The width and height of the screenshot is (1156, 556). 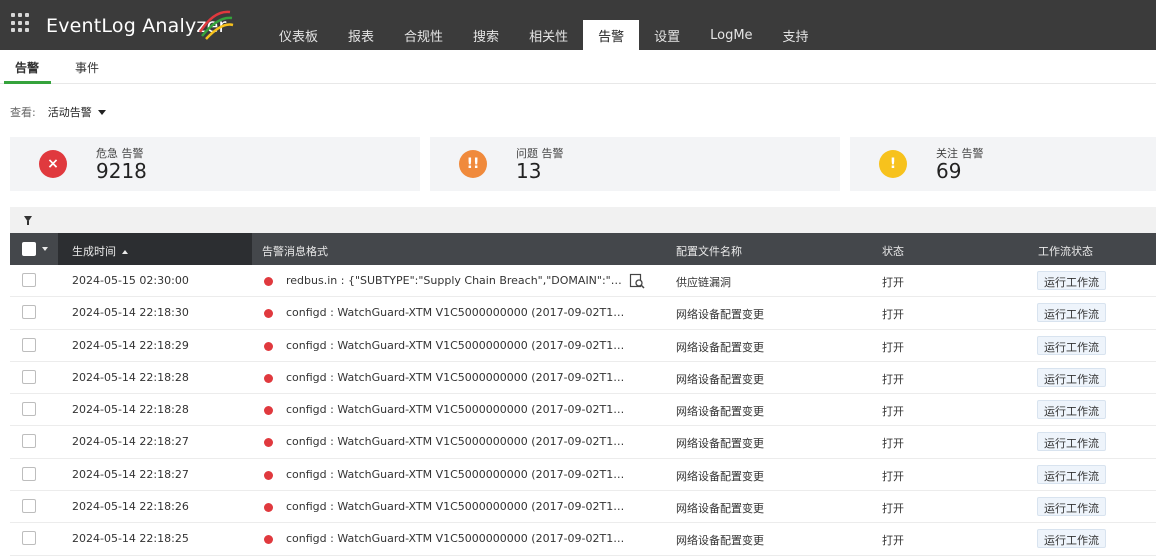 What do you see at coordinates (87, 67) in the screenshot?
I see `tab-events: 事件` at bounding box center [87, 67].